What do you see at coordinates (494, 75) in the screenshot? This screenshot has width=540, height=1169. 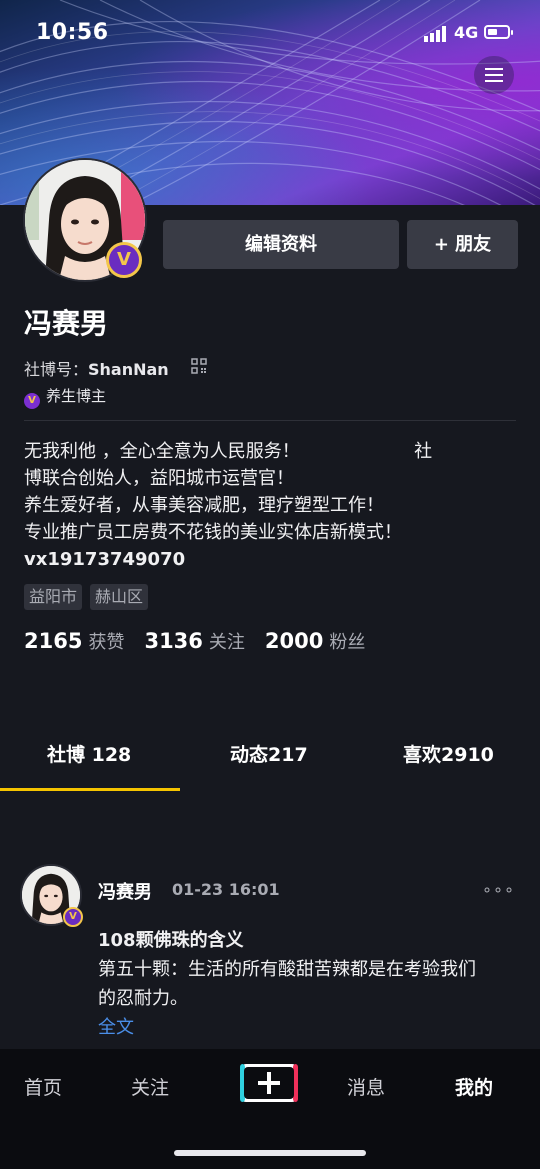 I see `menu-button` at bounding box center [494, 75].